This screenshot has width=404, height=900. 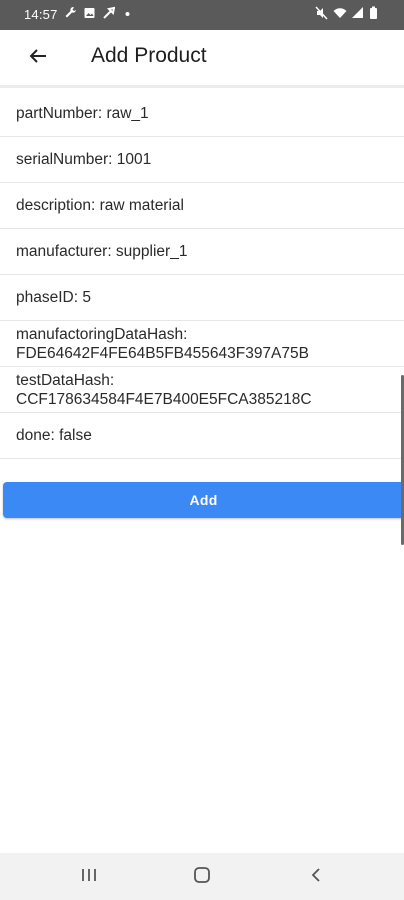 What do you see at coordinates (203, 500) in the screenshot?
I see `add-button: Add` at bounding box center [203, 500].